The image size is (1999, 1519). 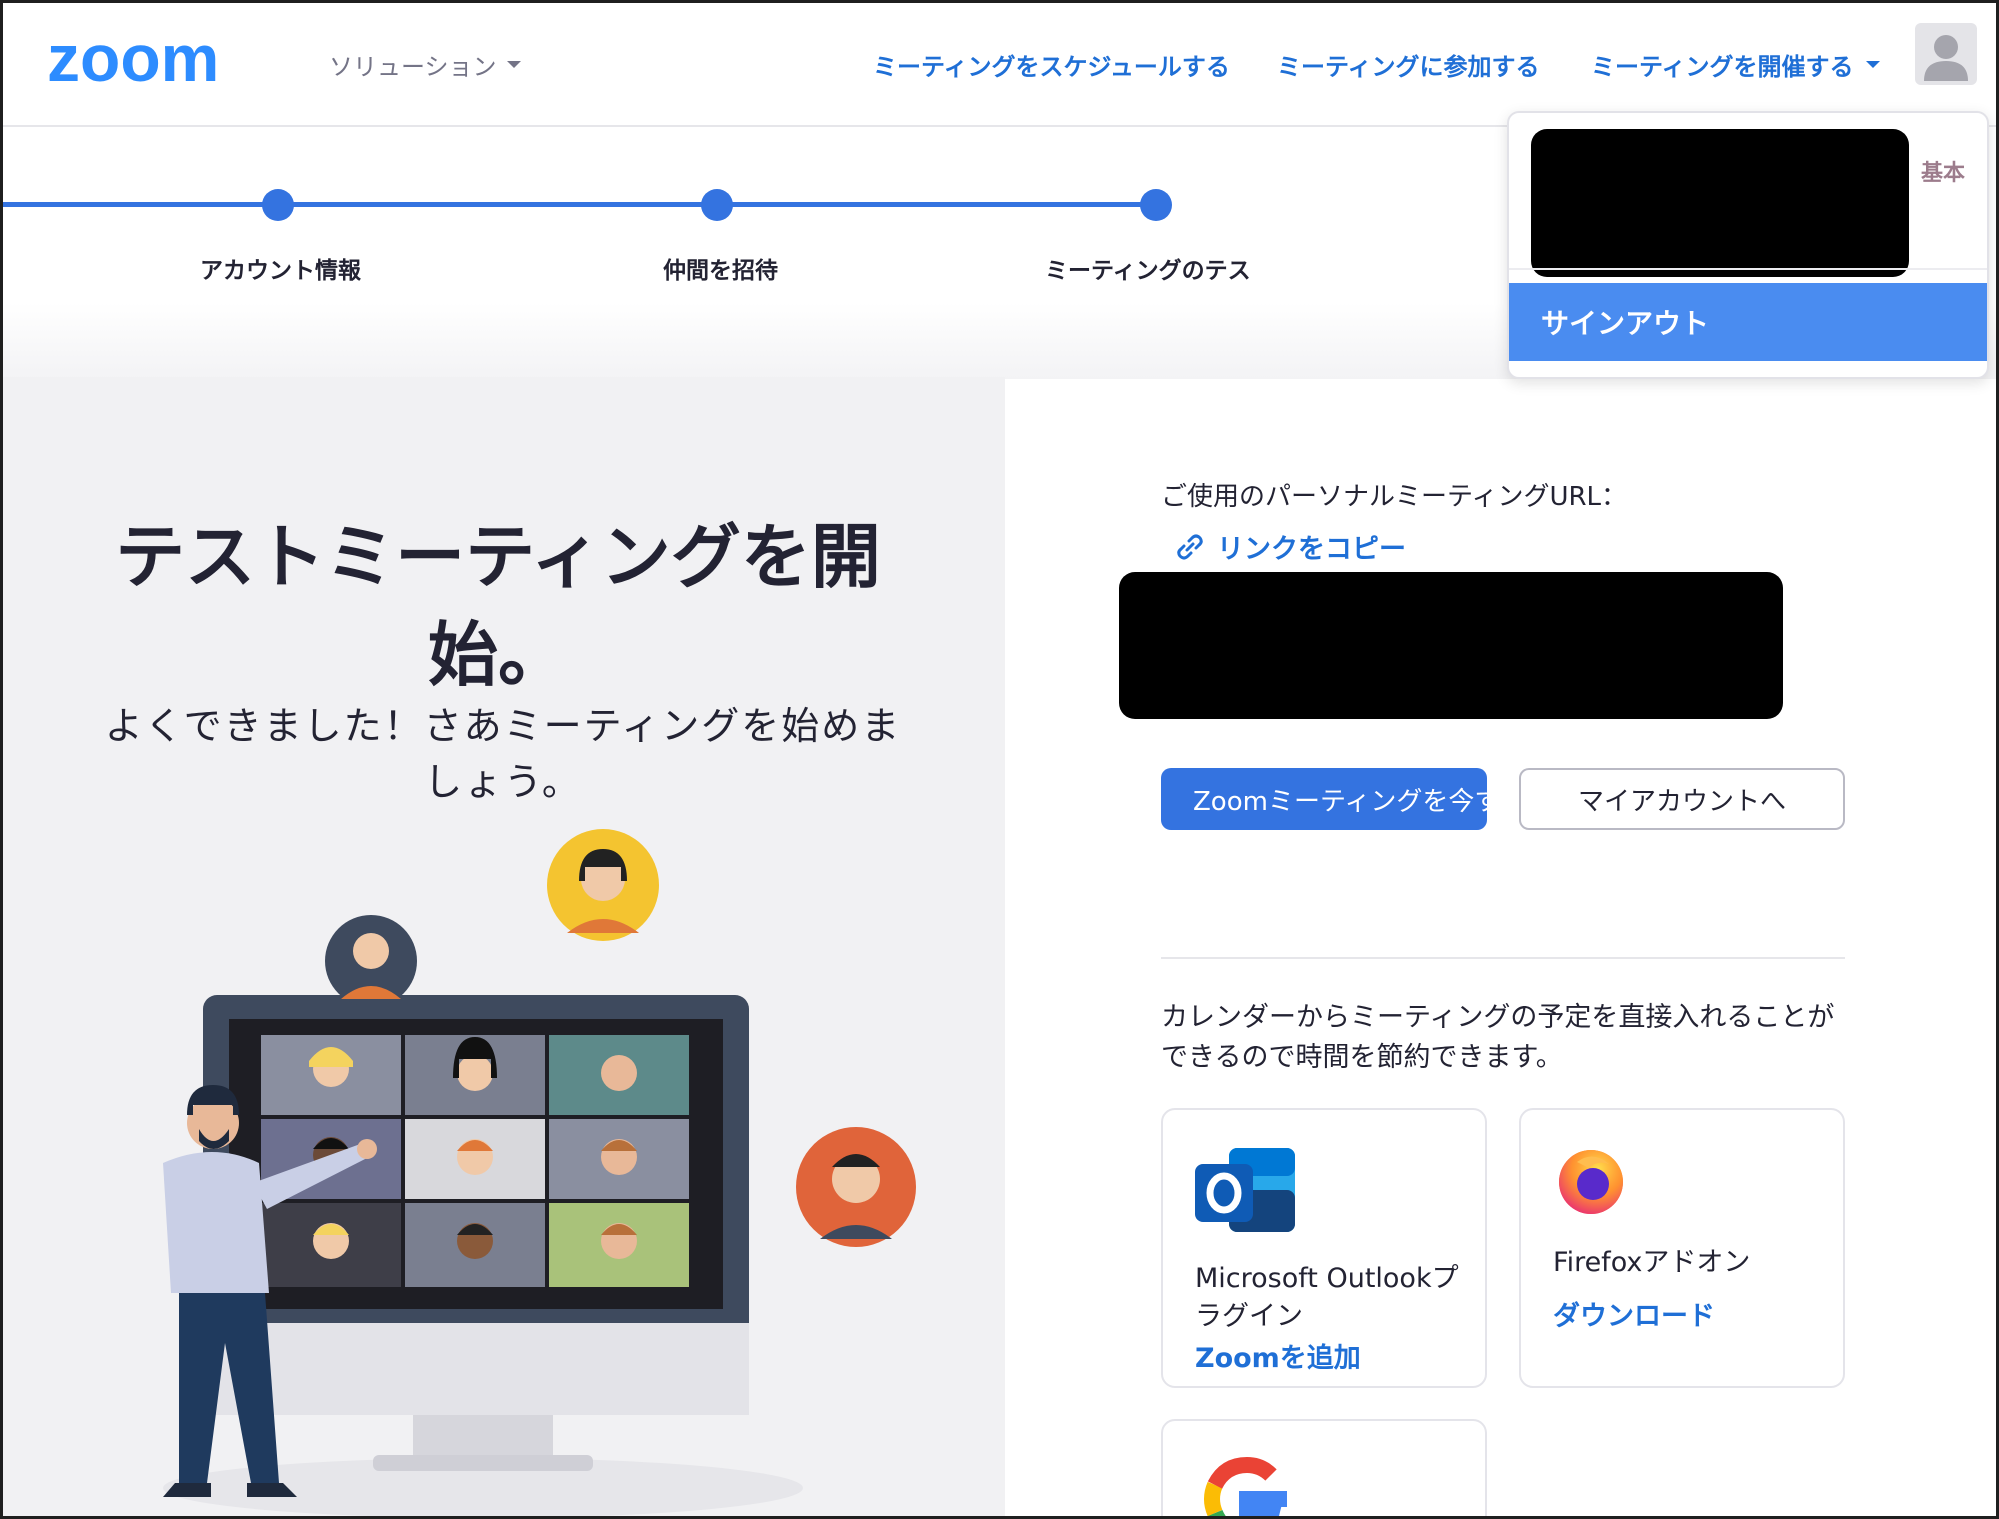 I want to click on zoom-logo-icon: zoom, so click(x=133, y=58).